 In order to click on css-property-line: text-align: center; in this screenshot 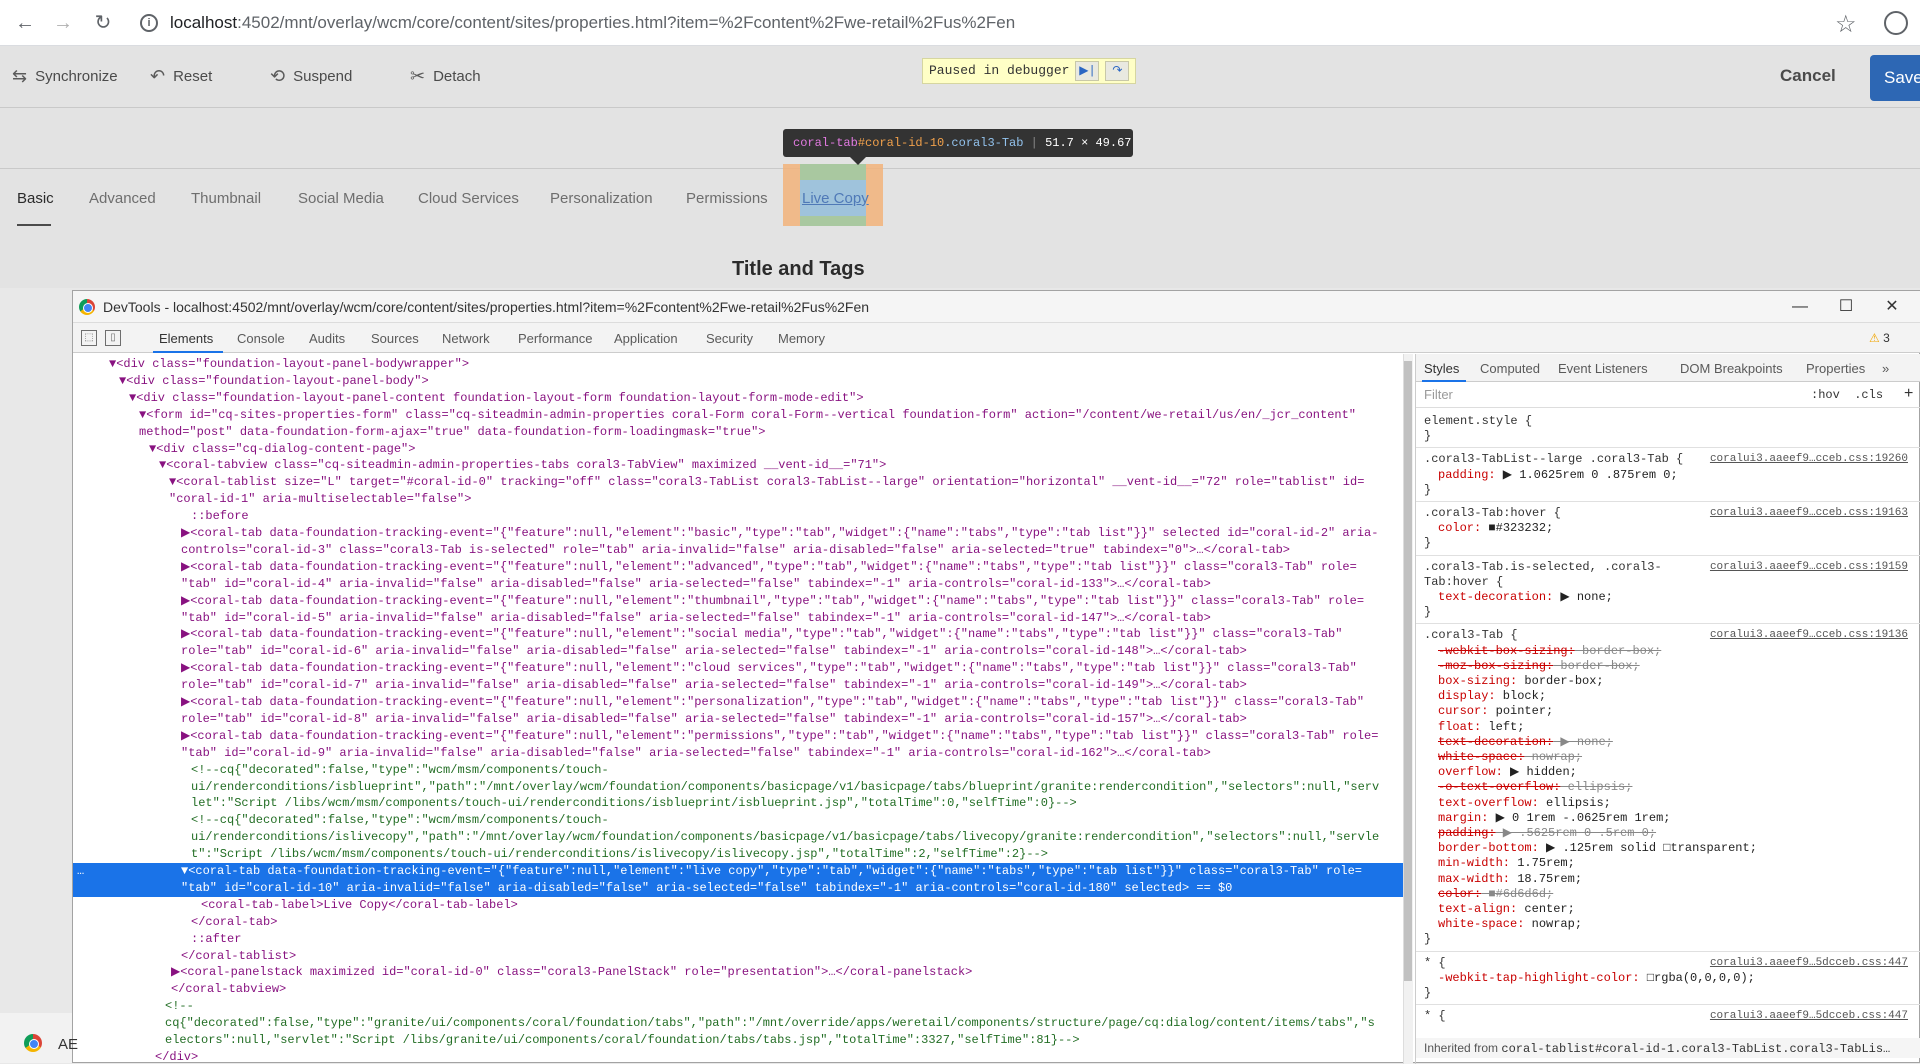, I will do `click(1668, 909)`.